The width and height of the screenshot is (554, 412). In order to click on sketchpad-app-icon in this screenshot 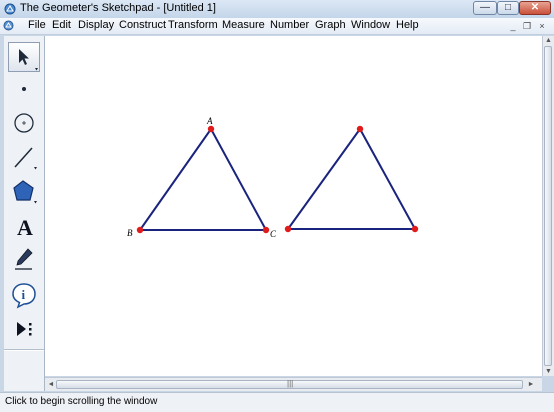, I will do `click(10, 9)`.